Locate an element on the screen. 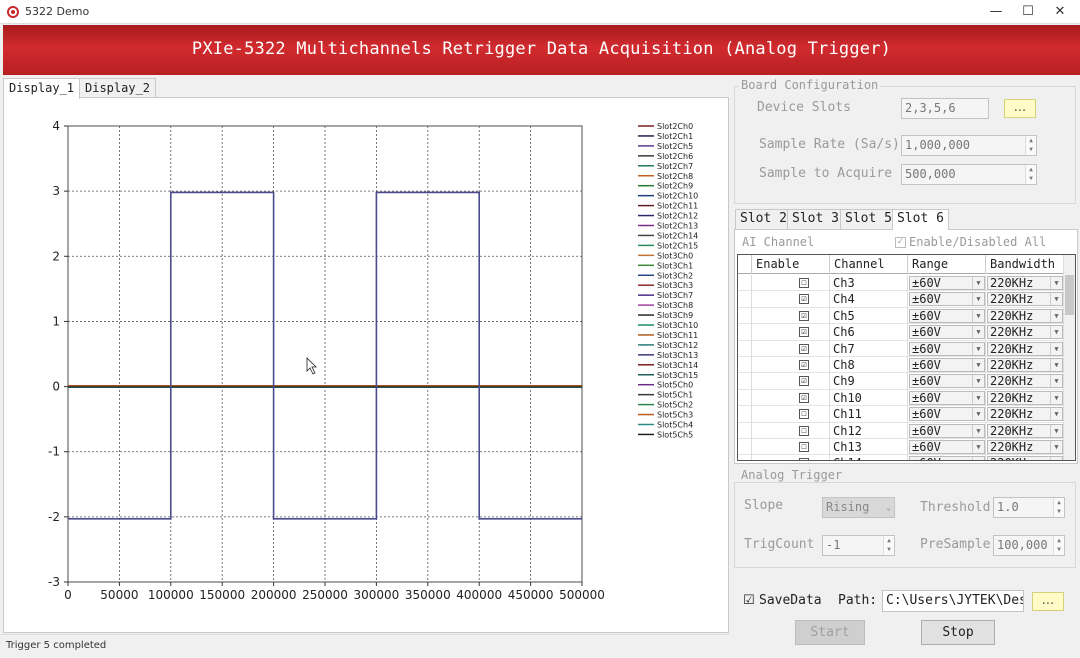  sample-rate-field: 1,000,000 ▲ ▼ is located at coordinates (969, 145).